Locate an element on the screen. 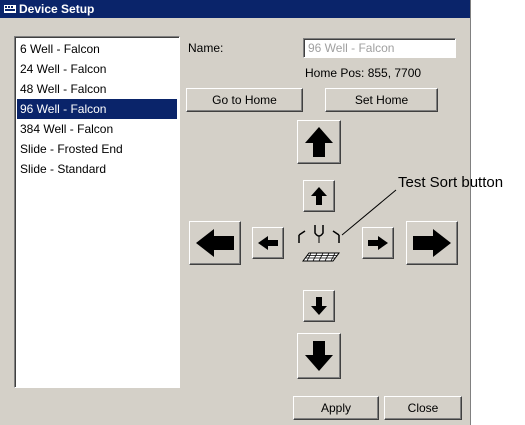 The width and height of the screenshot is (525, 425). callout-leader-line is located at coordinates (369, 212).